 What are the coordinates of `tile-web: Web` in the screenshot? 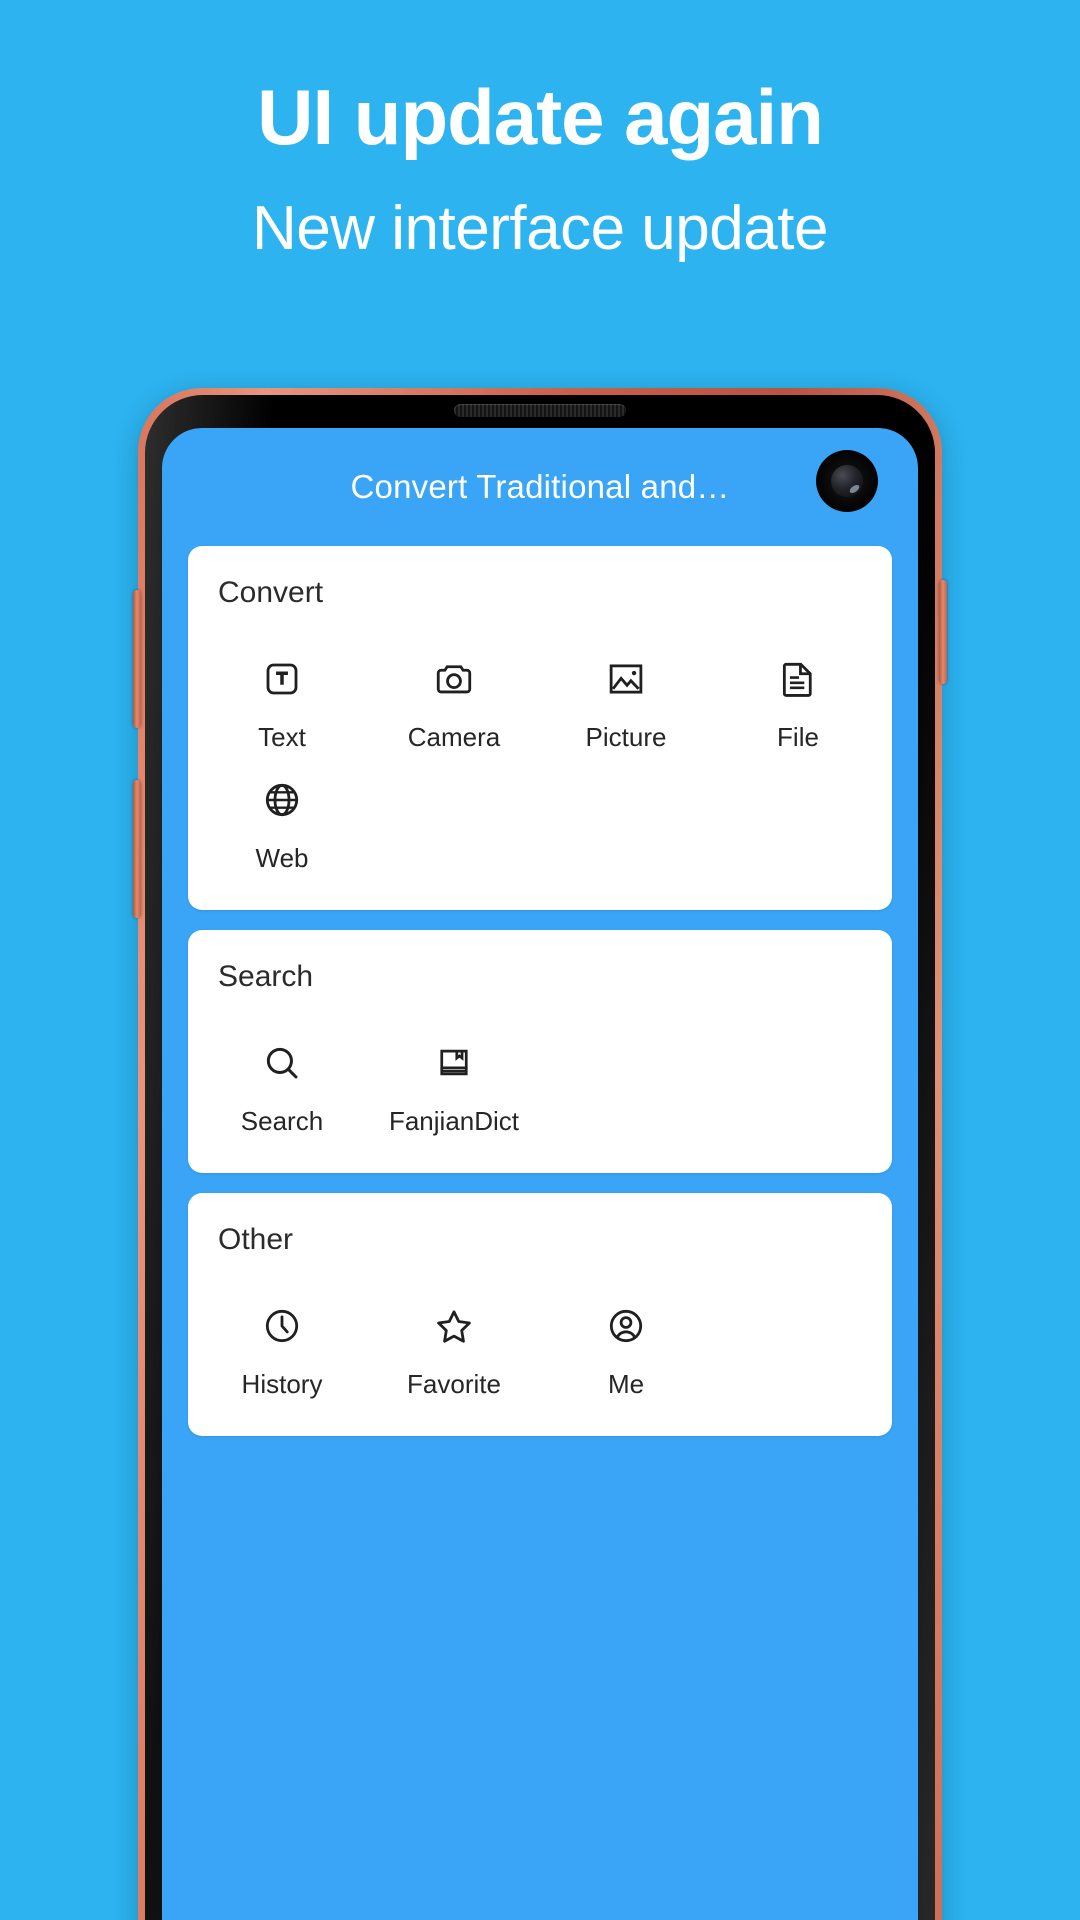 It's located at (282, 819).